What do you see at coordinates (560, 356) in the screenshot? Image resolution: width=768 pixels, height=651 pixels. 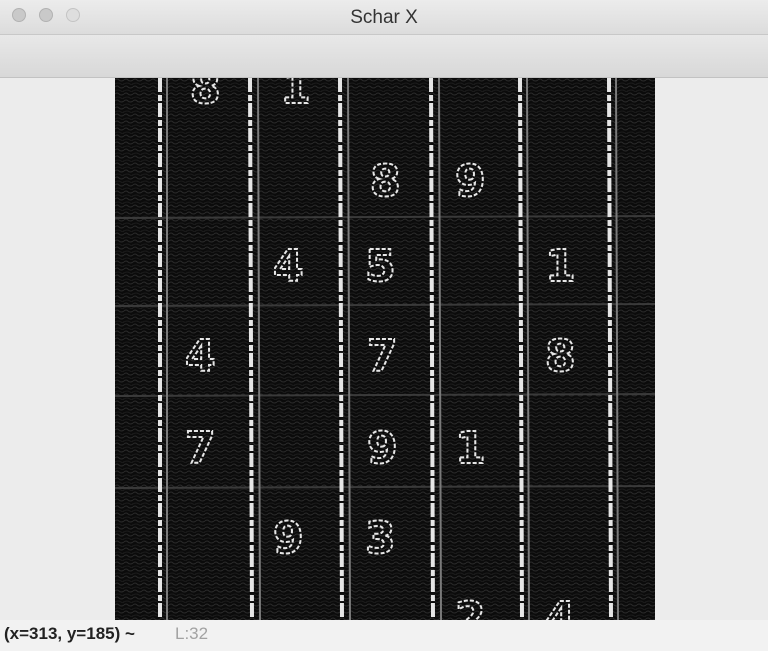 I see `digit-8-row4: 8` at bounding box center [560, 356].